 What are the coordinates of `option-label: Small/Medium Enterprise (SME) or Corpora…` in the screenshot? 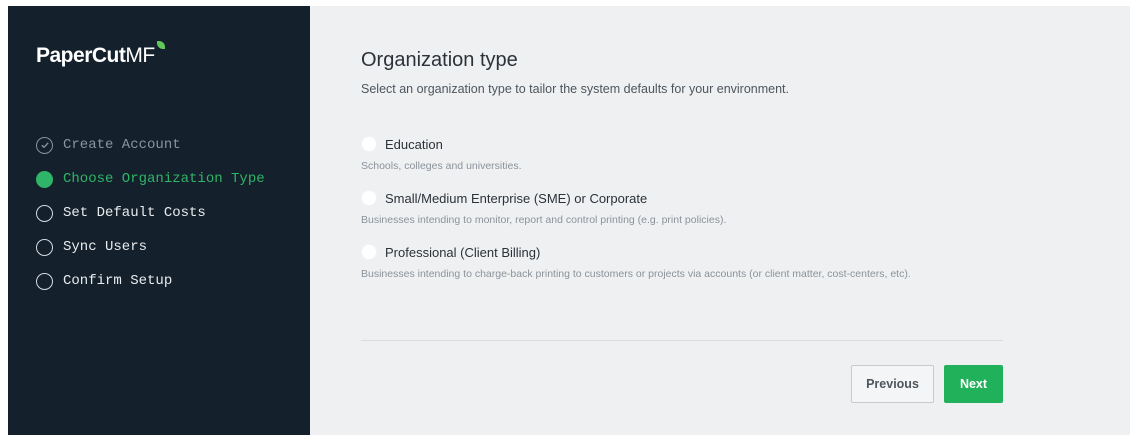 It's located at (516, 198).